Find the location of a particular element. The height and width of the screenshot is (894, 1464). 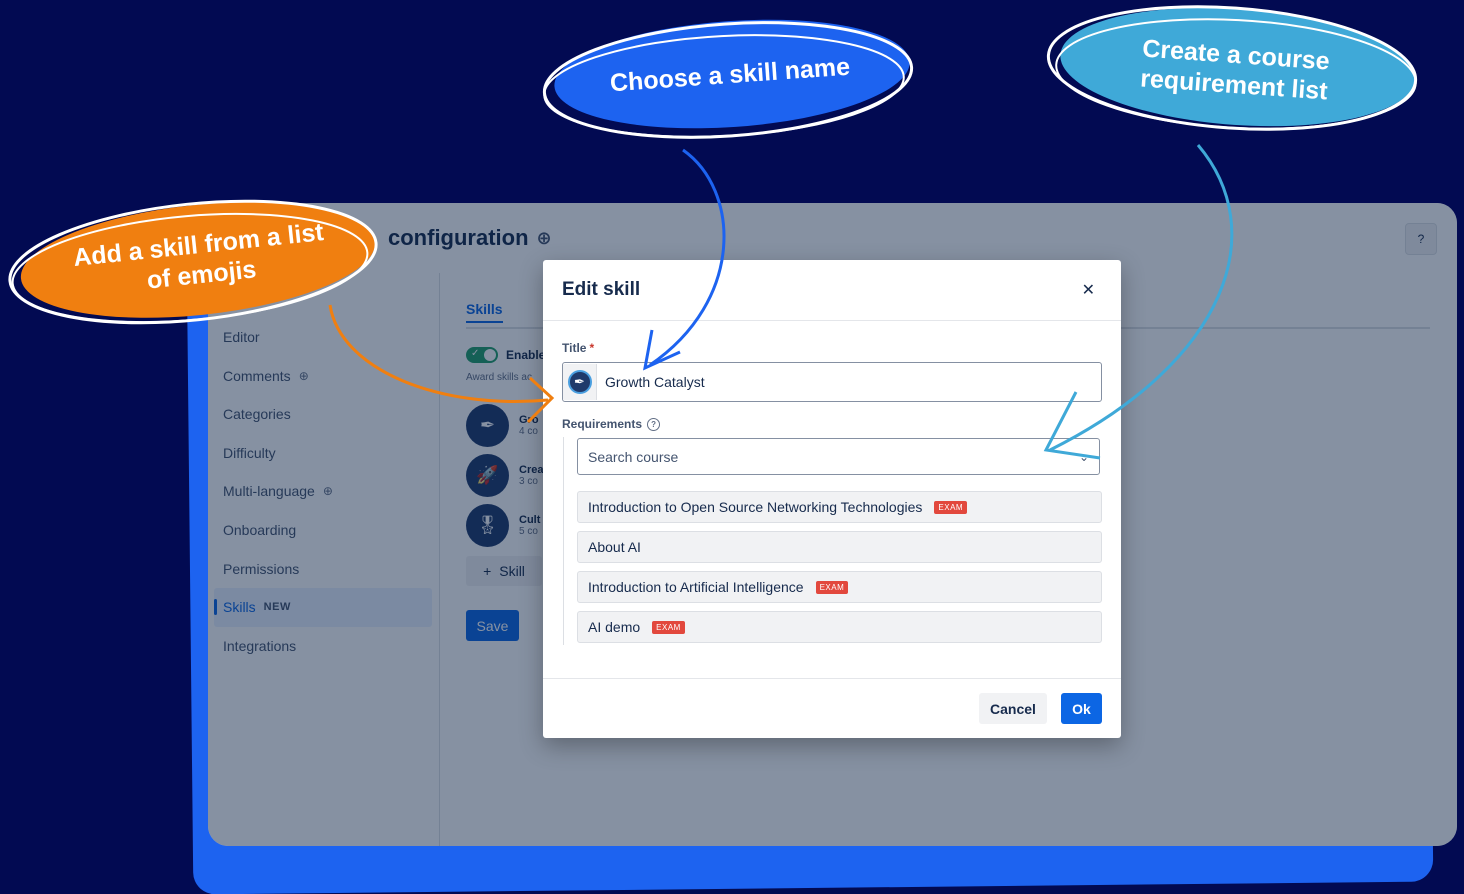

title-value: Growth Catalyst is located at coordinates (655, 382).